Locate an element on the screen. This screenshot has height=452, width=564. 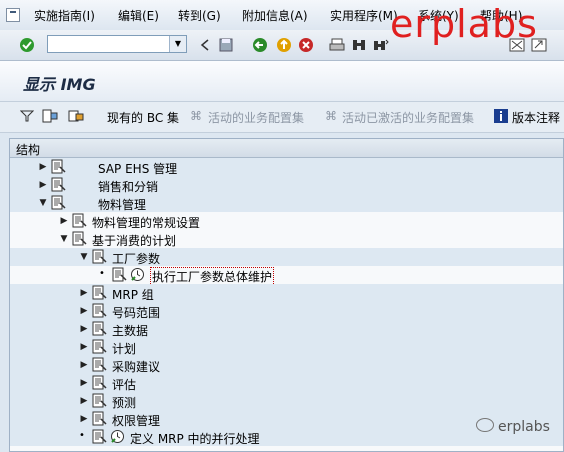
wechat-icon is located at coordinates (485, 425).